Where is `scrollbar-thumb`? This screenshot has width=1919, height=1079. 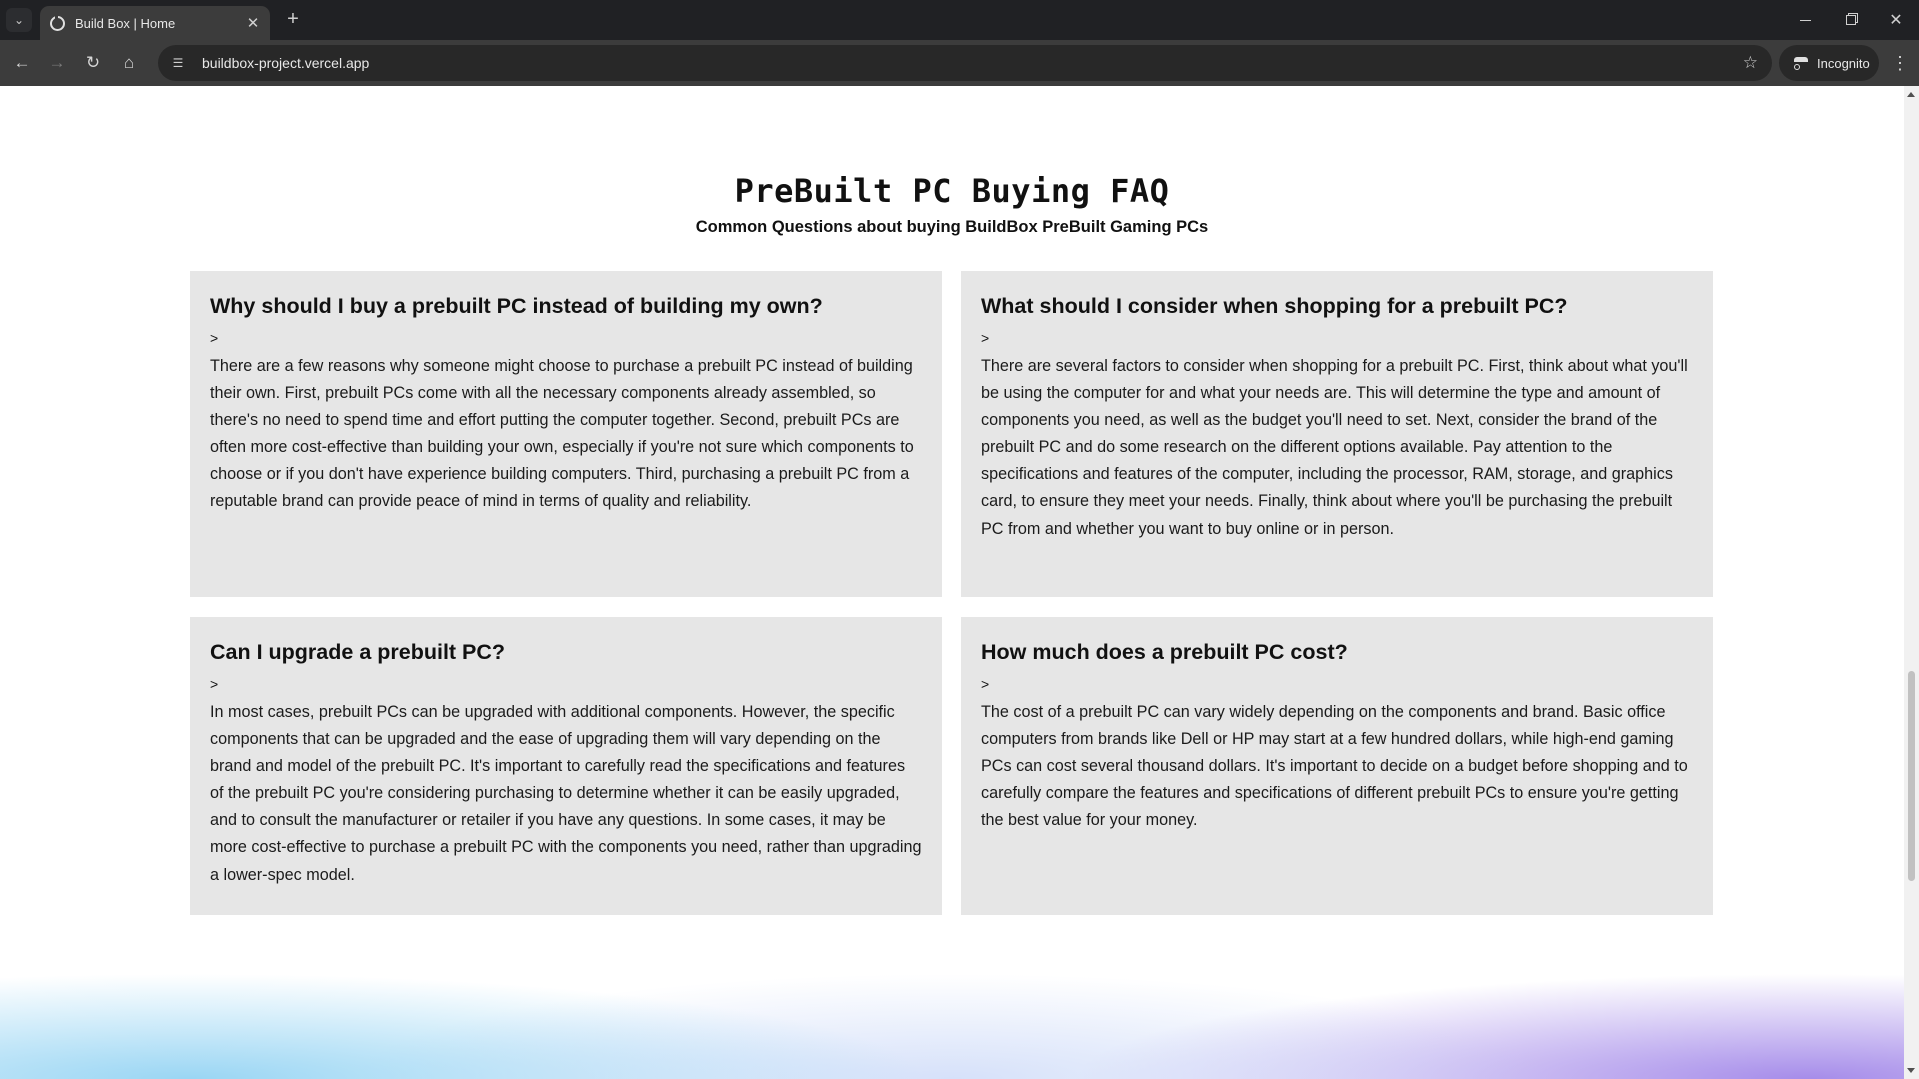
scrollbar-thumb is located at coordinates (1911, 776).